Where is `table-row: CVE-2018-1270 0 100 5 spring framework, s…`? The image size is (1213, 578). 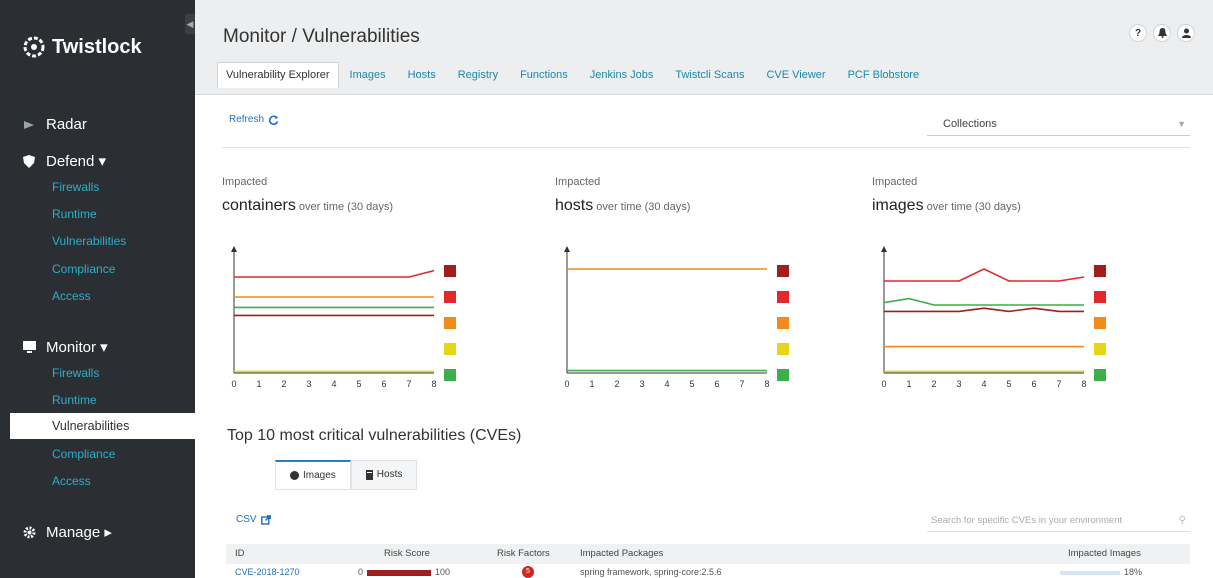 table-row: CVE-2018-1270 0 100 5 spring framework, s… is located at coordinates (708, 572).